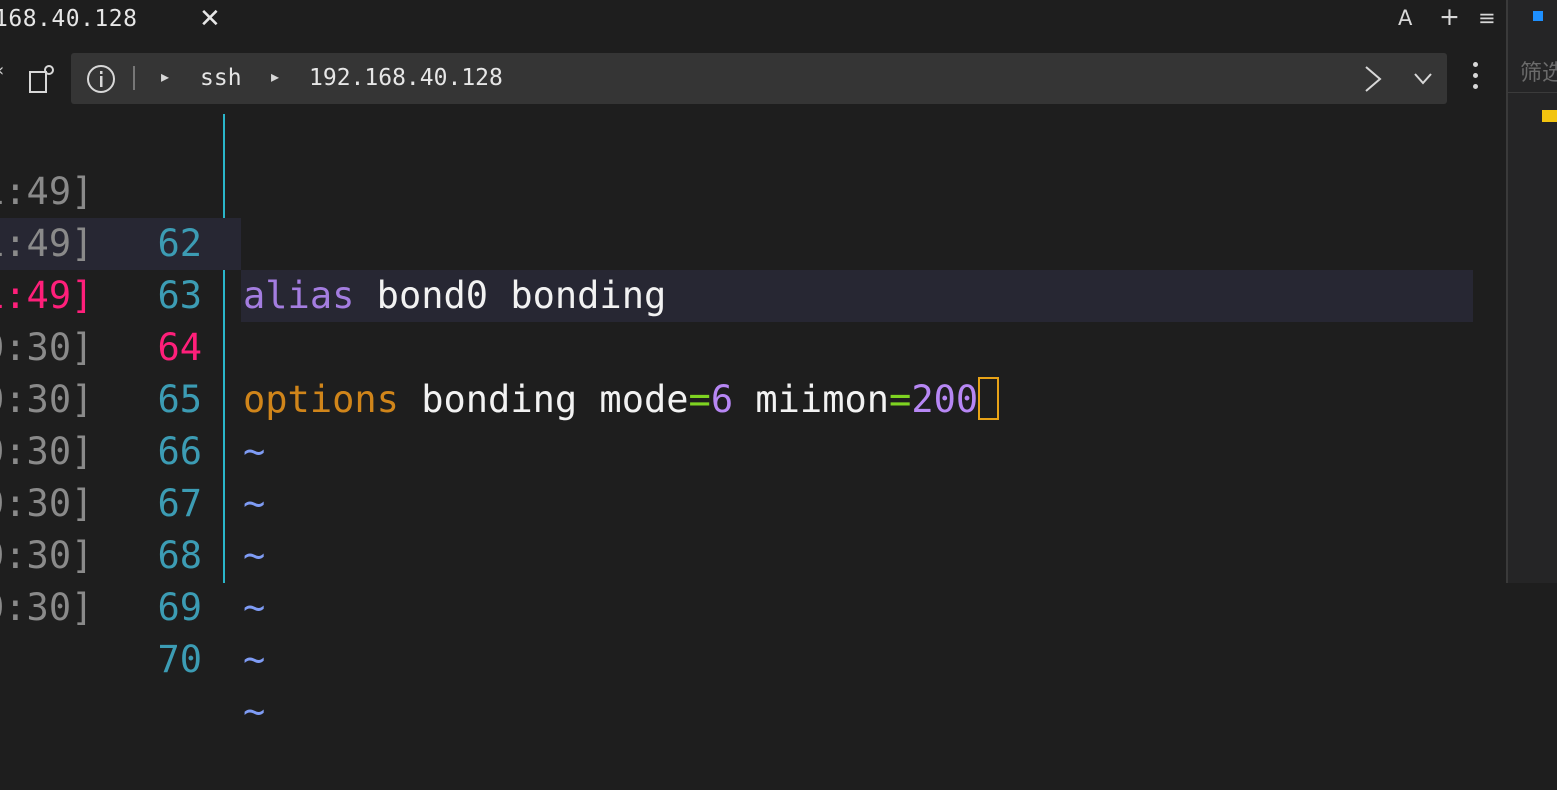 The height and width of the screenshot is (790, 1557). I want to click on breadcrumb-ssh: ssh, so click(221, 78).